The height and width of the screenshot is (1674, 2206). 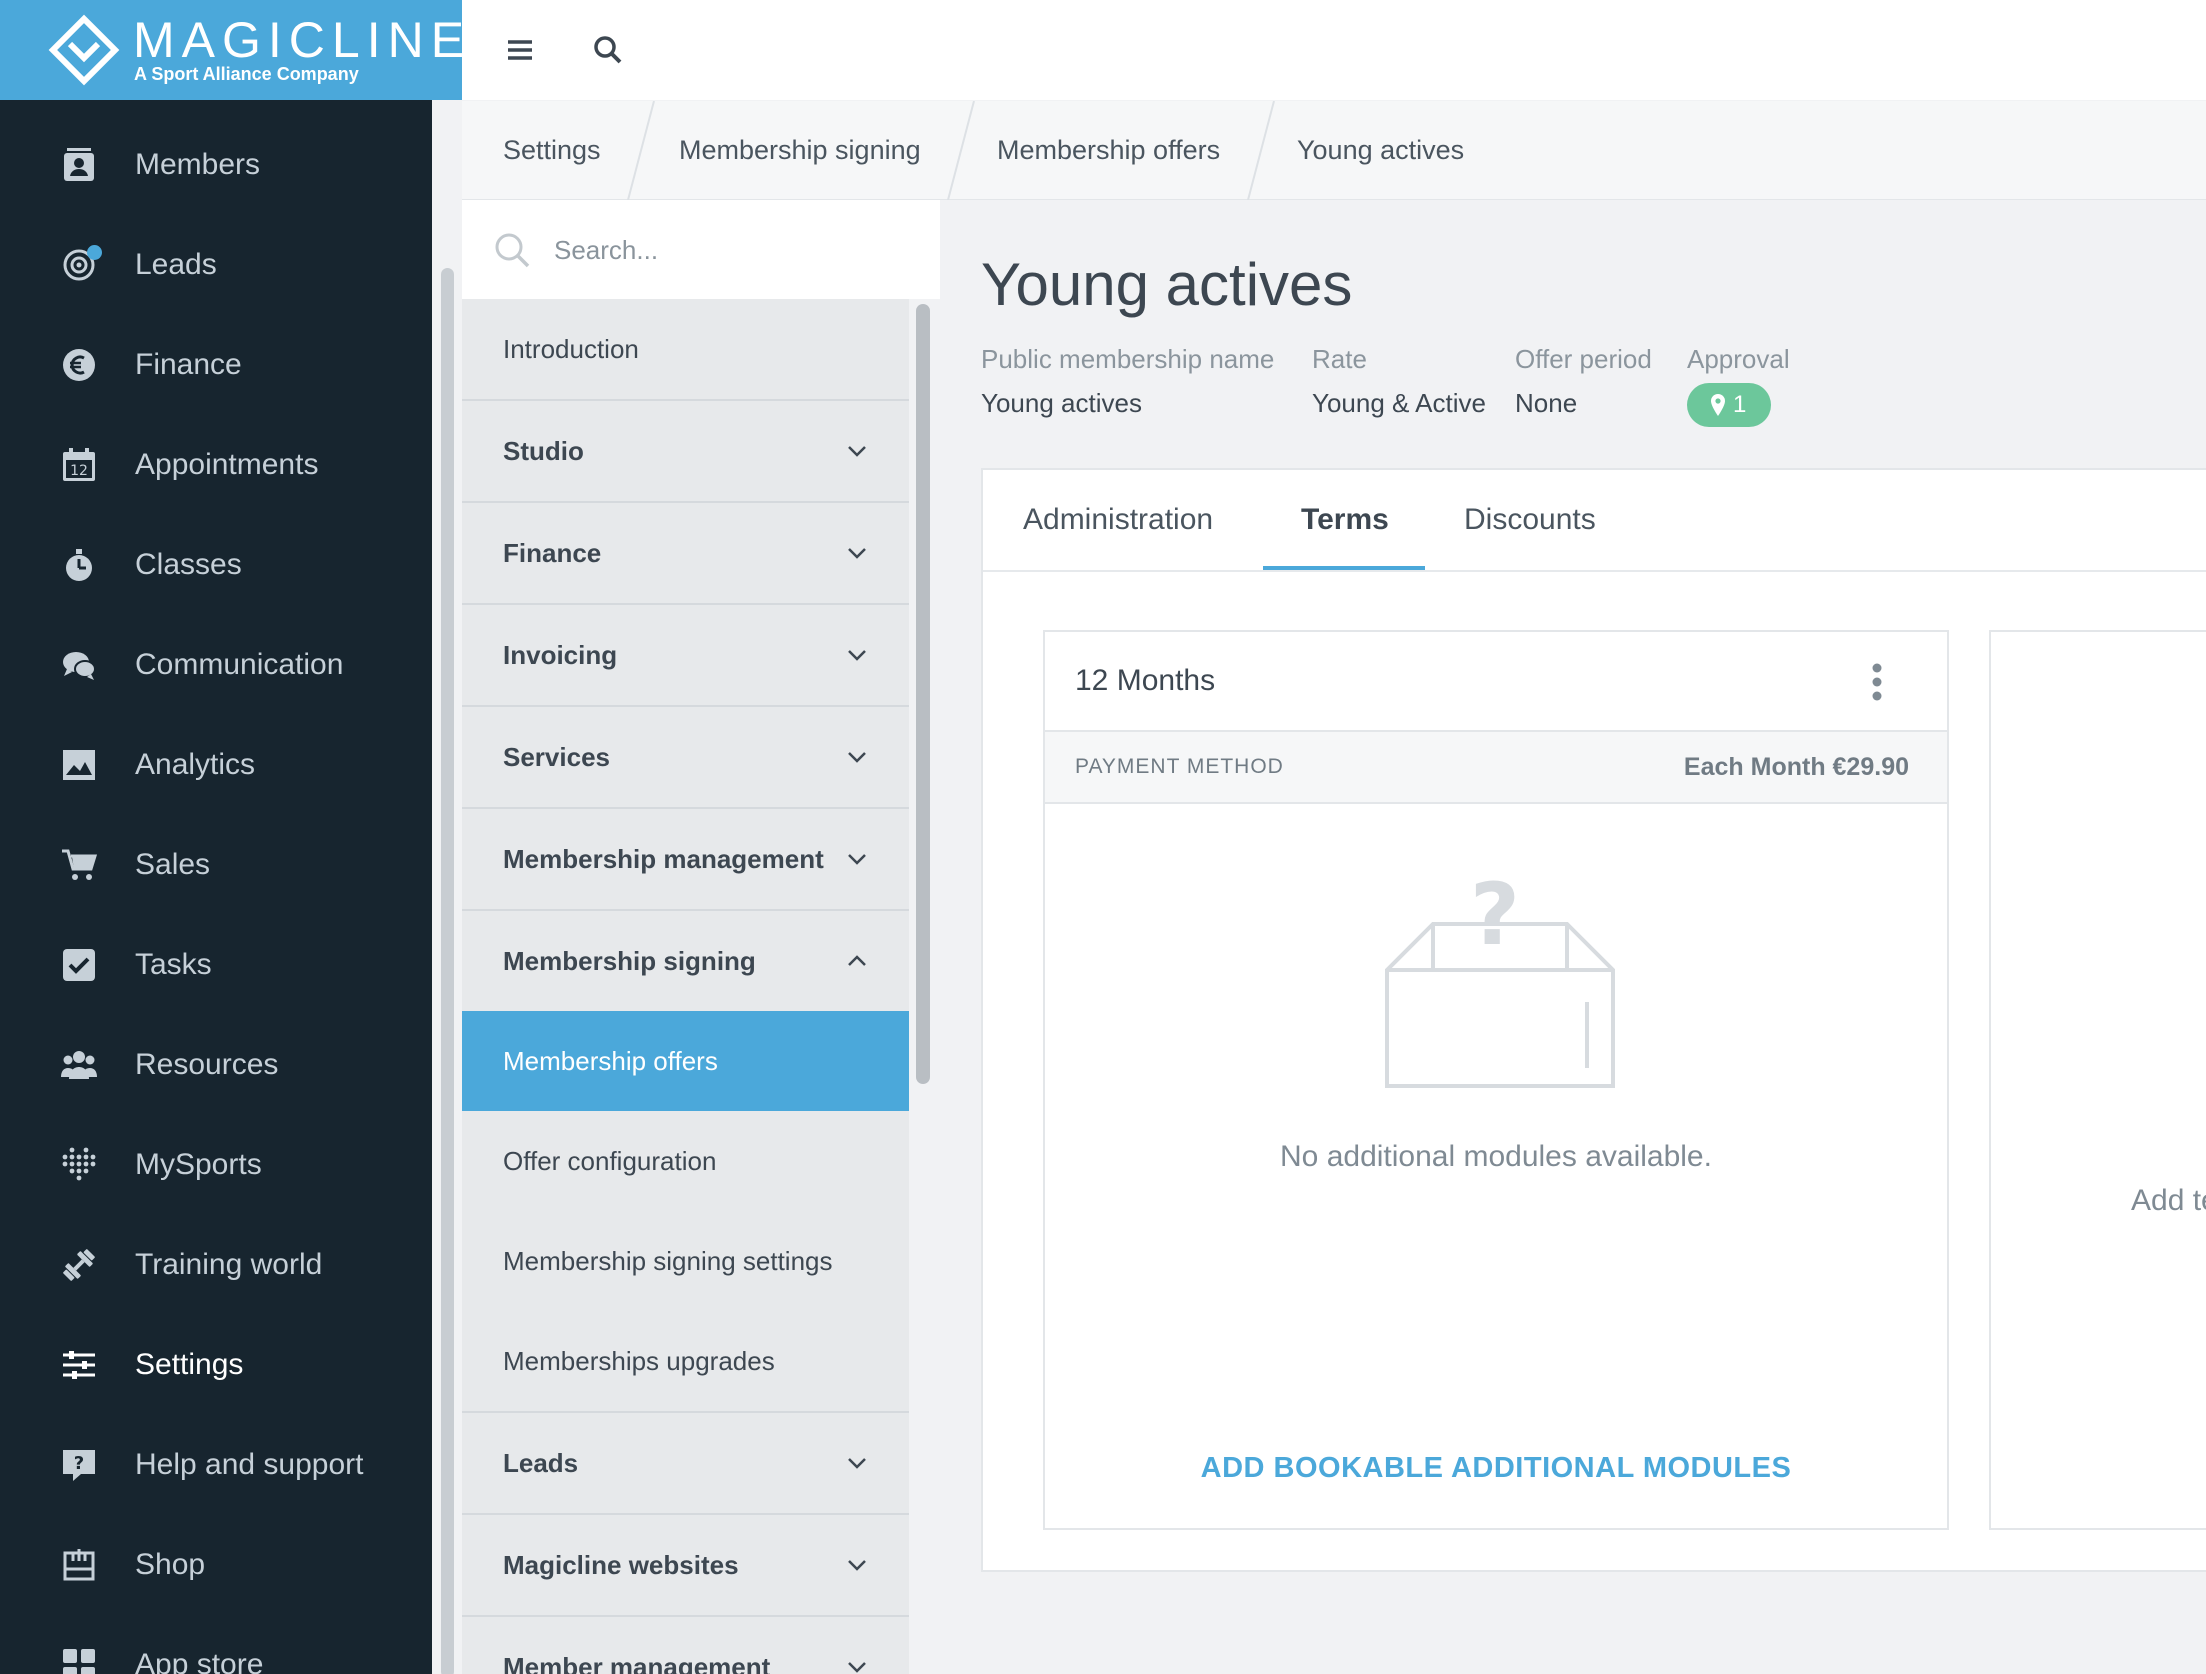 What do you see at coordinates (216, 865) in the screenshot?
I see `nav-item-sales: Sales` at bounding box center [216, 865].